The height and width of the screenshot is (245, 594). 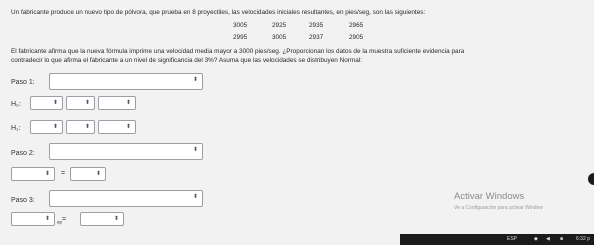 What do you see at coordinates (33, 219) in the screenshot?
I see `paso3-statistic-select: ⬍` at bounding box center [33, 219].